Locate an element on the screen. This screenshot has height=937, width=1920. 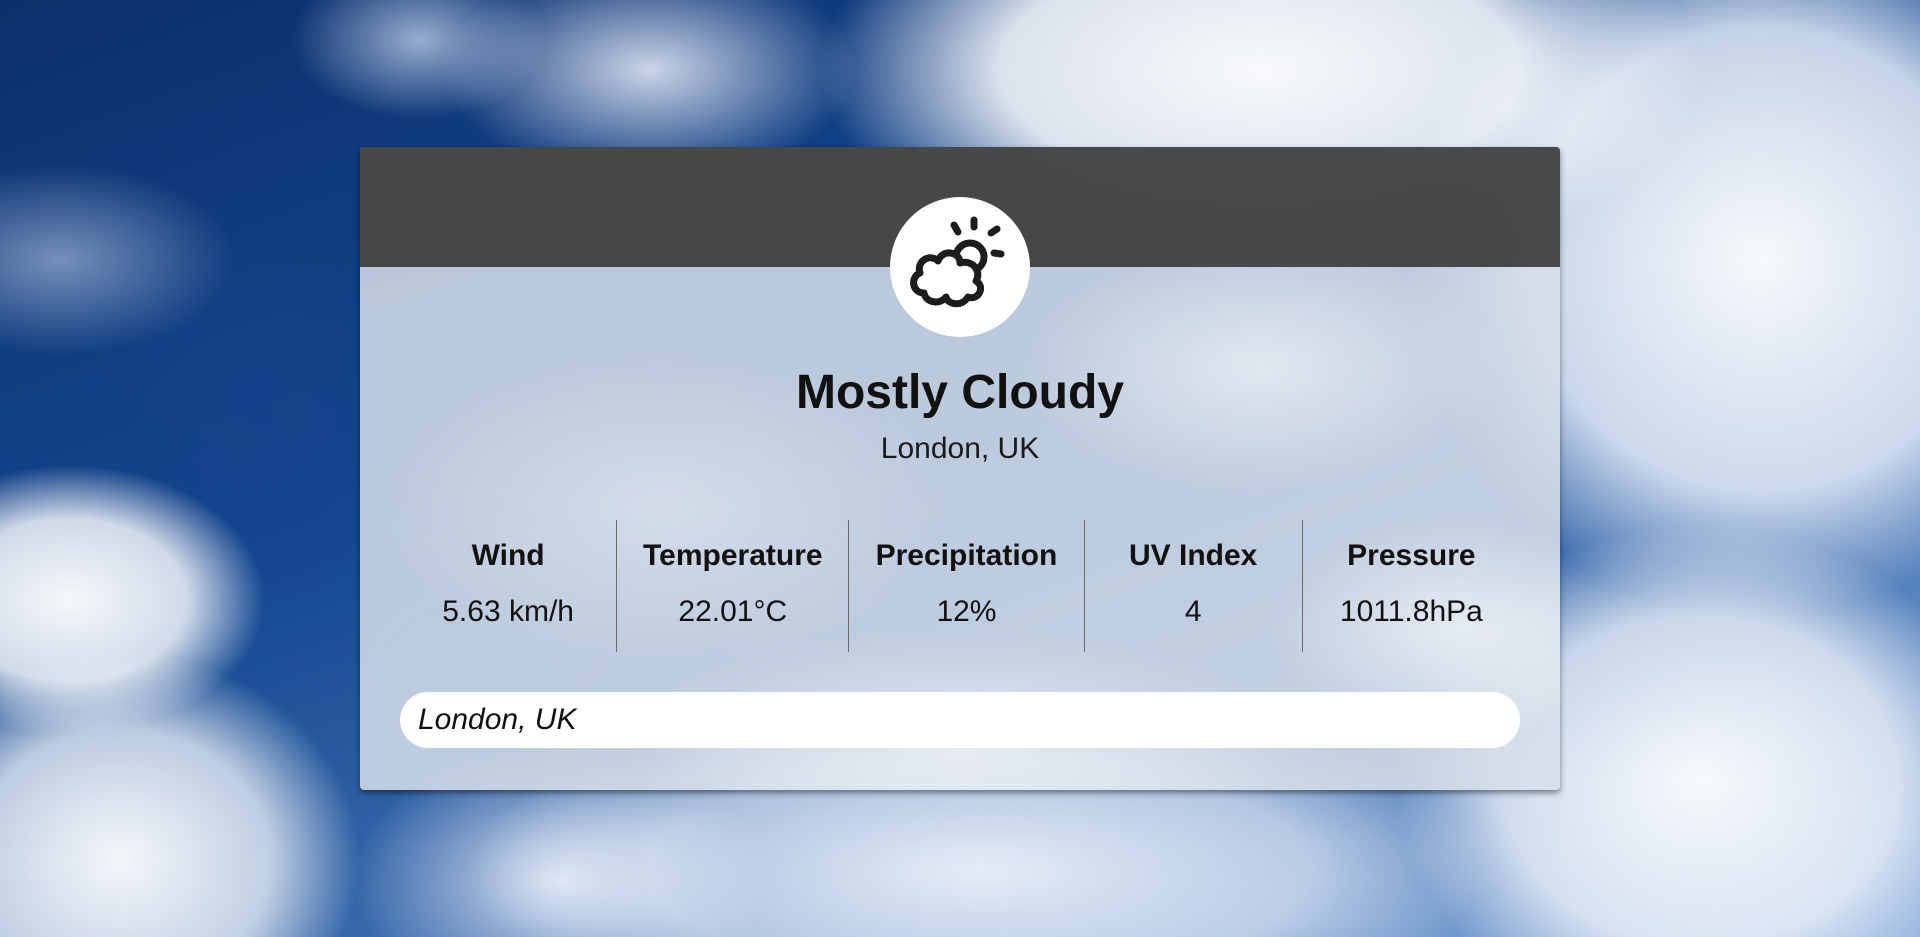
stat-value: 12% is located at coordinates (966, 611).